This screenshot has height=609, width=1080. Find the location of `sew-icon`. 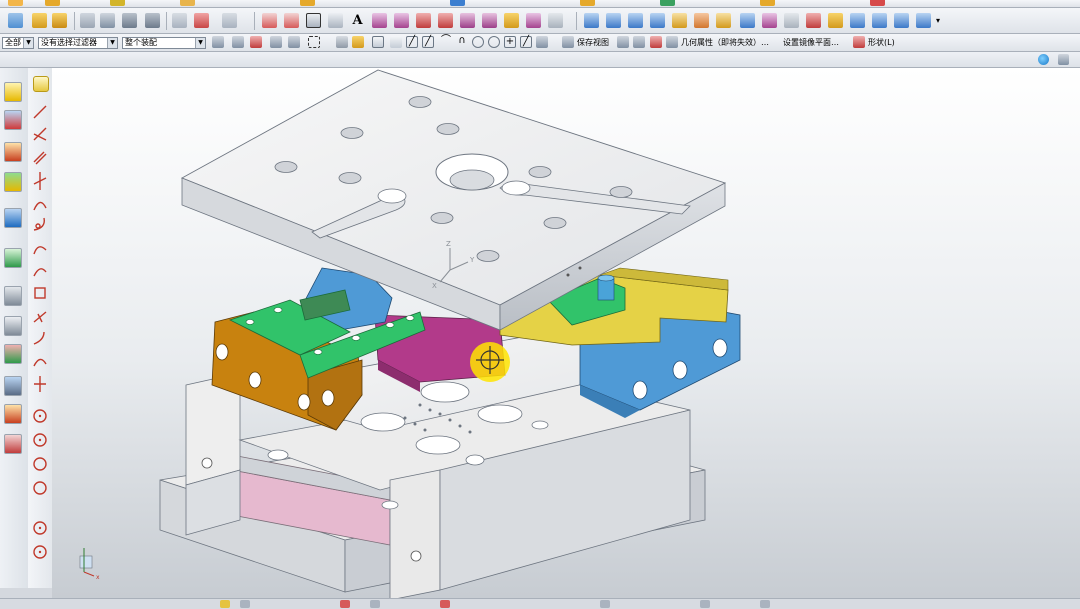

sew-icon is located at coordinates (723, 20).